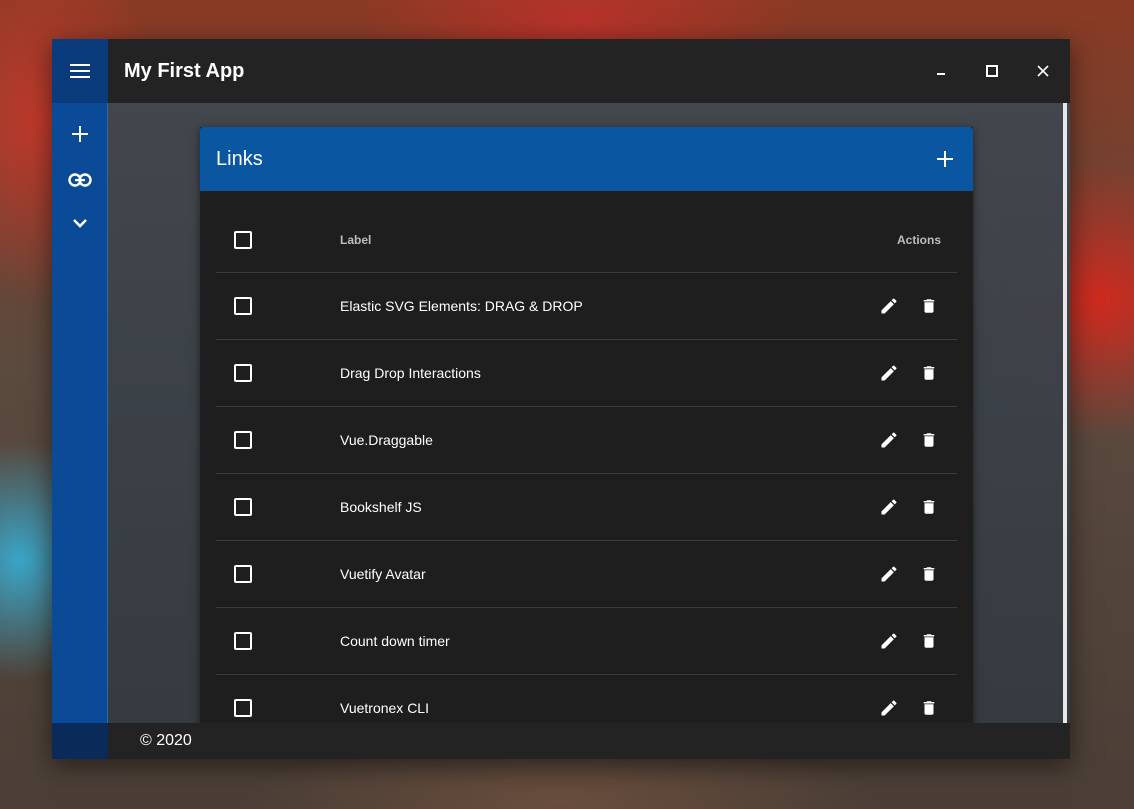  I want to click on table-row: Bookshelf JS, so click(586, 507).